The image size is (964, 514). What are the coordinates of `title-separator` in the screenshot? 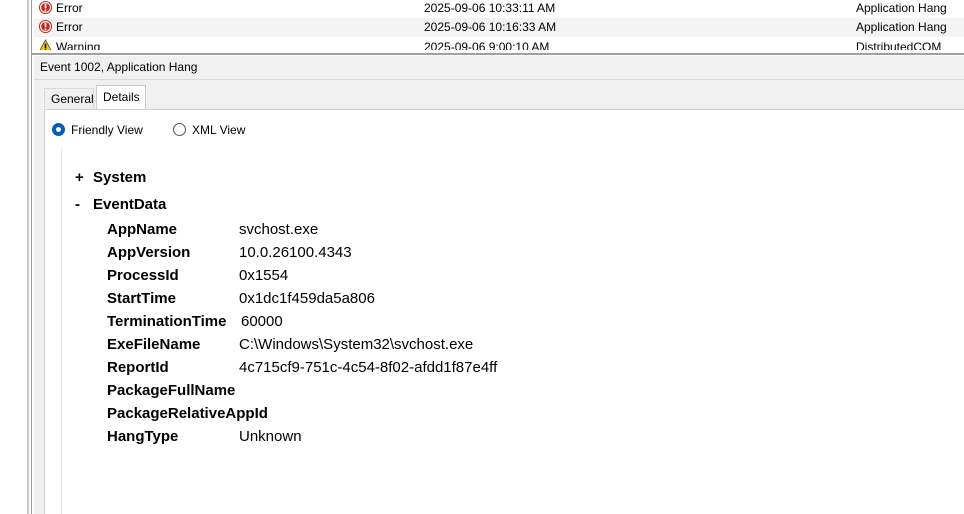 It's located at (499, 79).